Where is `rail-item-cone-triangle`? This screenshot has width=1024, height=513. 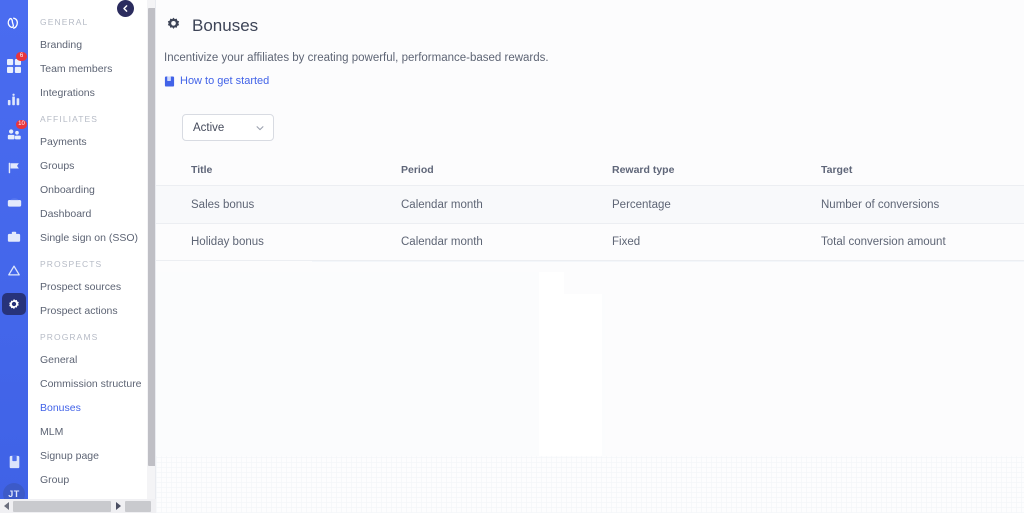 rail-item-cone-triangle is located at coordinates (14, 270).